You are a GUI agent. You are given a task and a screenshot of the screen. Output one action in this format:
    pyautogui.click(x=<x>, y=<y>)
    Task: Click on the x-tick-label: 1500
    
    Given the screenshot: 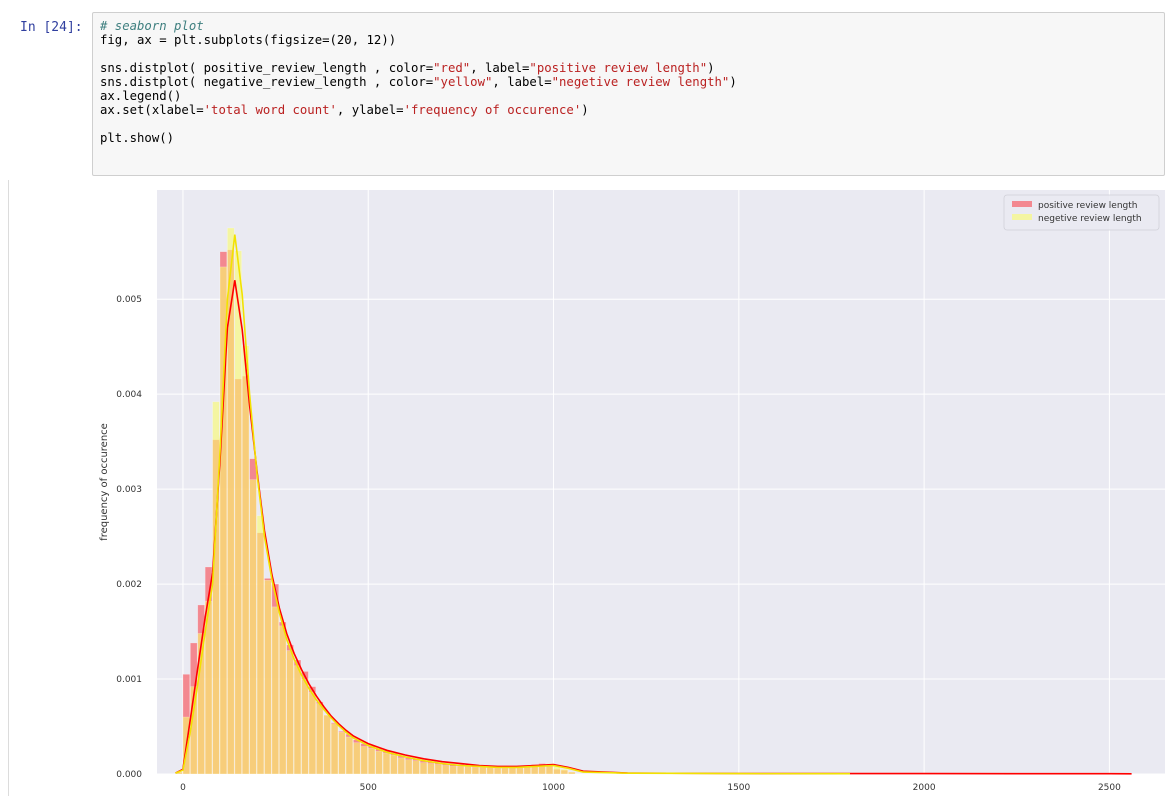 What is the action you would take?
    pyautogui.click(x=738, y=788)
    